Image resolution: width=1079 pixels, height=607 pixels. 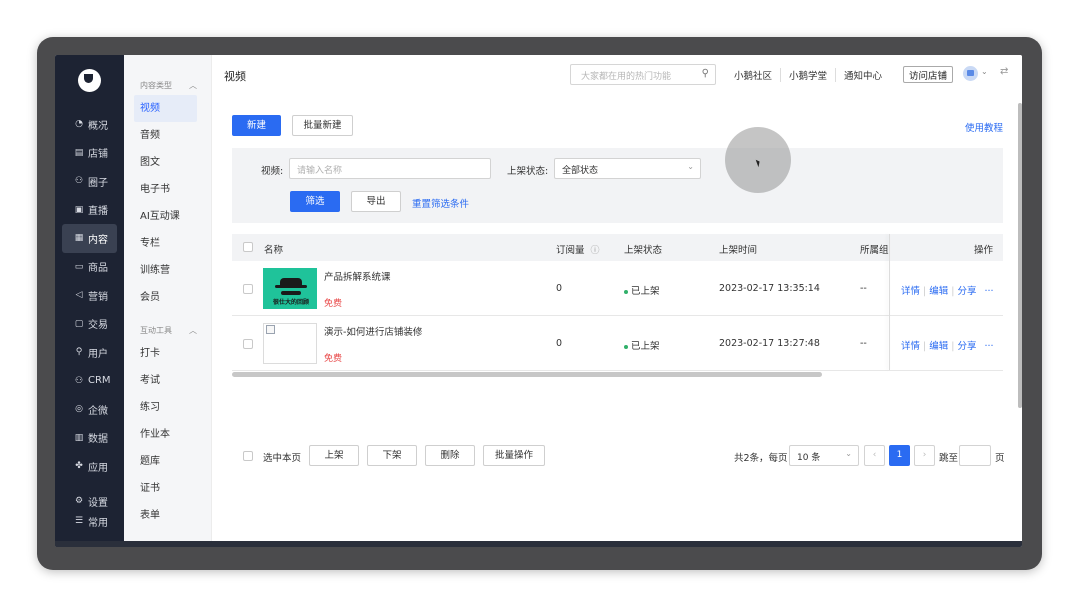 I want to click on marketing-icon: ◁, so click(x=79, y=295).